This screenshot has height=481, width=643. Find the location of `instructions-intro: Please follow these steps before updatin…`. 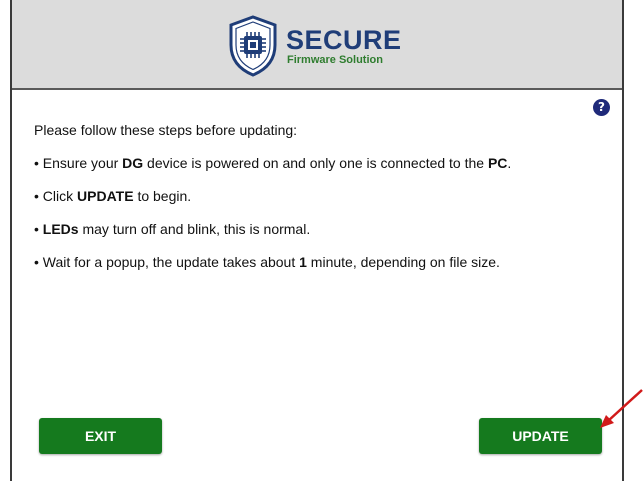

instructions-intro: Please follow these steps before updatin… is located at coordinates (166, 130).